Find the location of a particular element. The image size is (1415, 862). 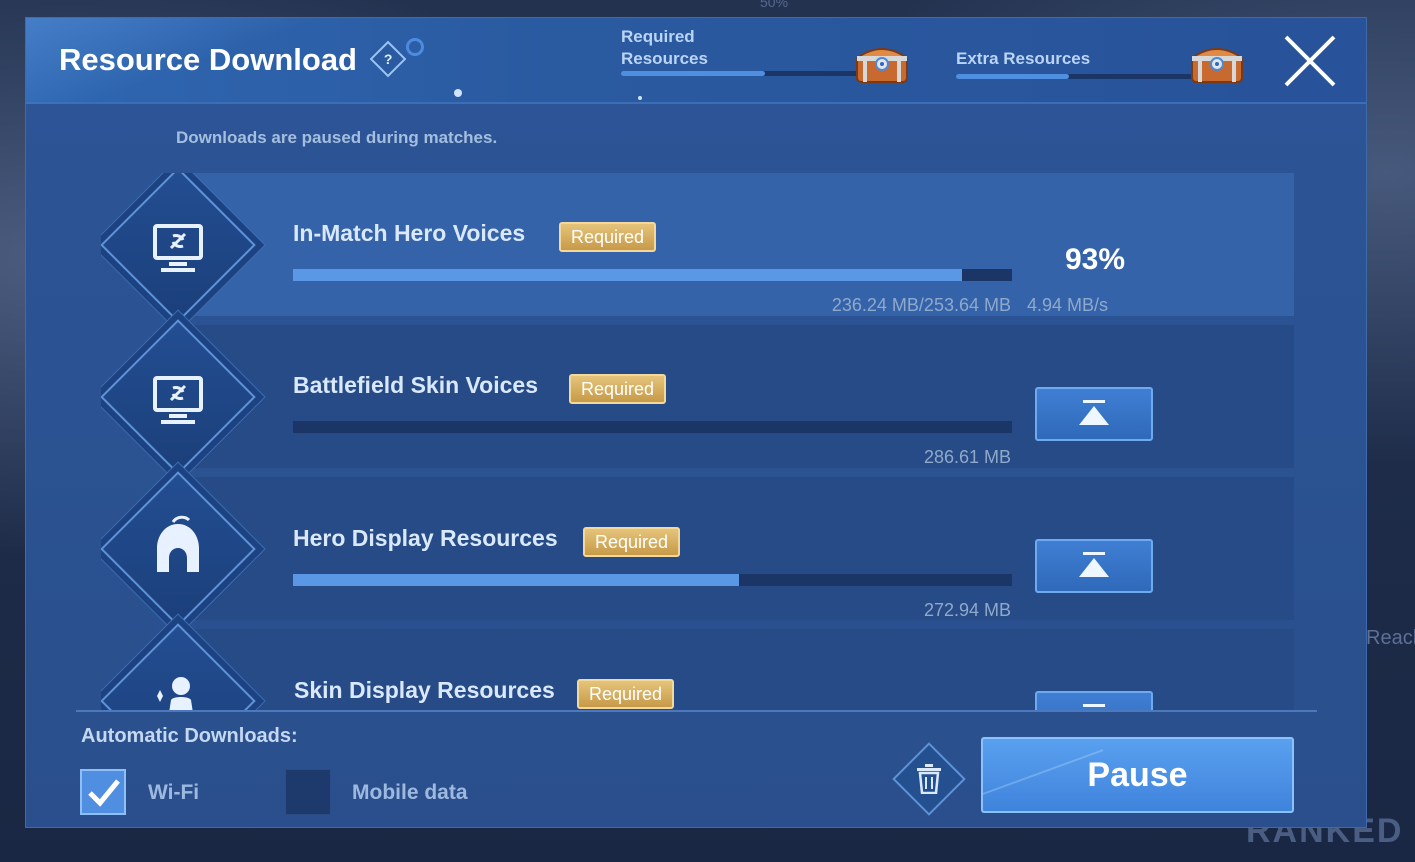

extra-resources-progress: Extra Resources is located at coordinates (1106, 61).